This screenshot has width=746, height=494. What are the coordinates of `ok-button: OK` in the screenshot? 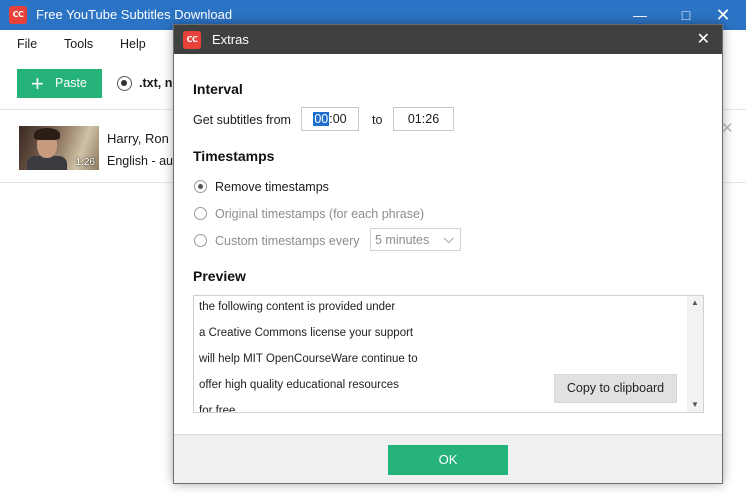 It's located at (448, 460).